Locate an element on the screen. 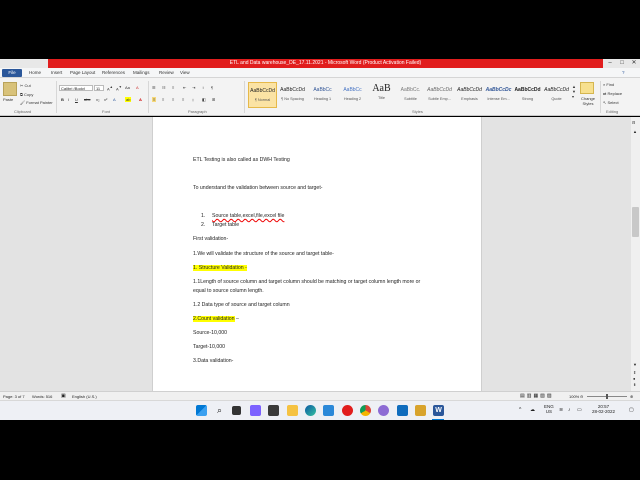 This screenshot has height=480, width=640. page-count: Page: 3 of 7 is located at coordinates (14, 396).